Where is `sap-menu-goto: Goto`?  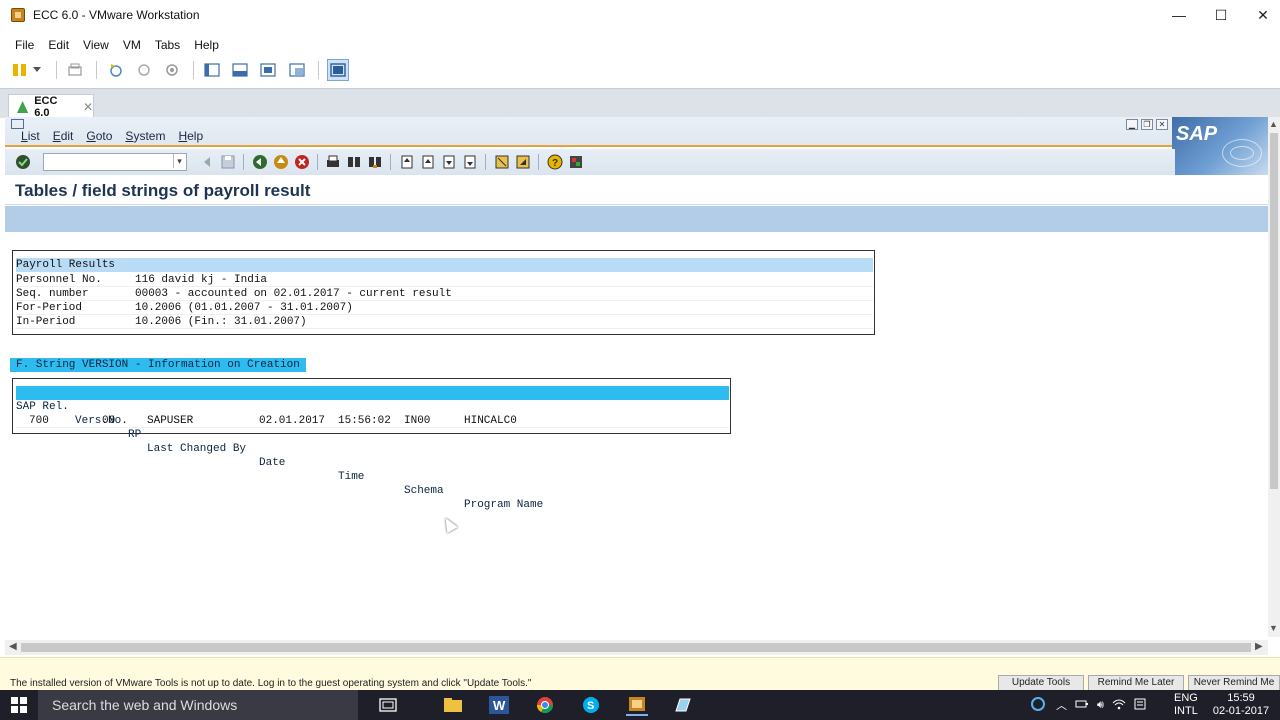 sap-menu-goto: Goto is located at coordinates (99, 136).